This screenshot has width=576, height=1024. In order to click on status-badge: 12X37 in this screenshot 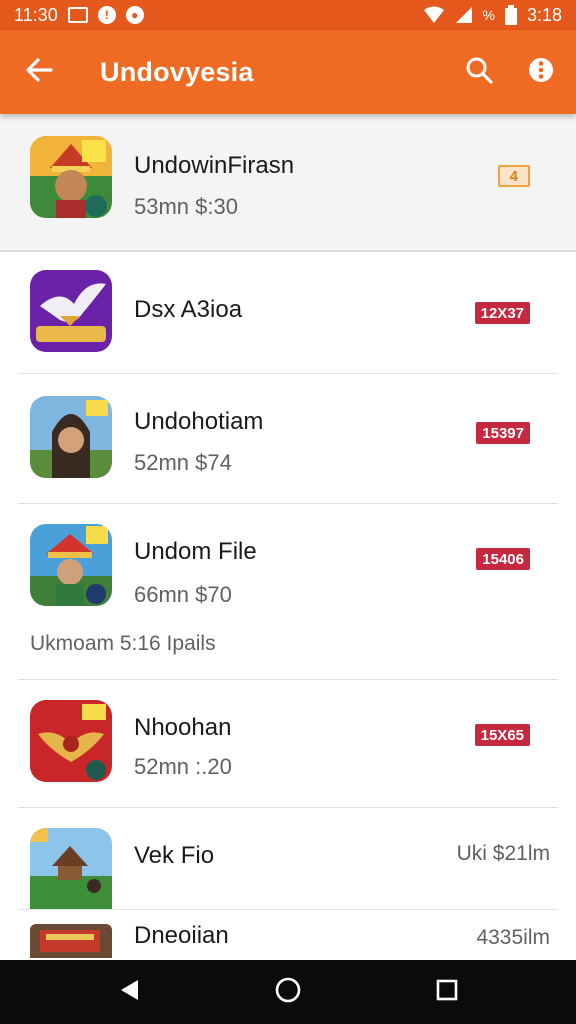, I will do `click(502, 313)`.